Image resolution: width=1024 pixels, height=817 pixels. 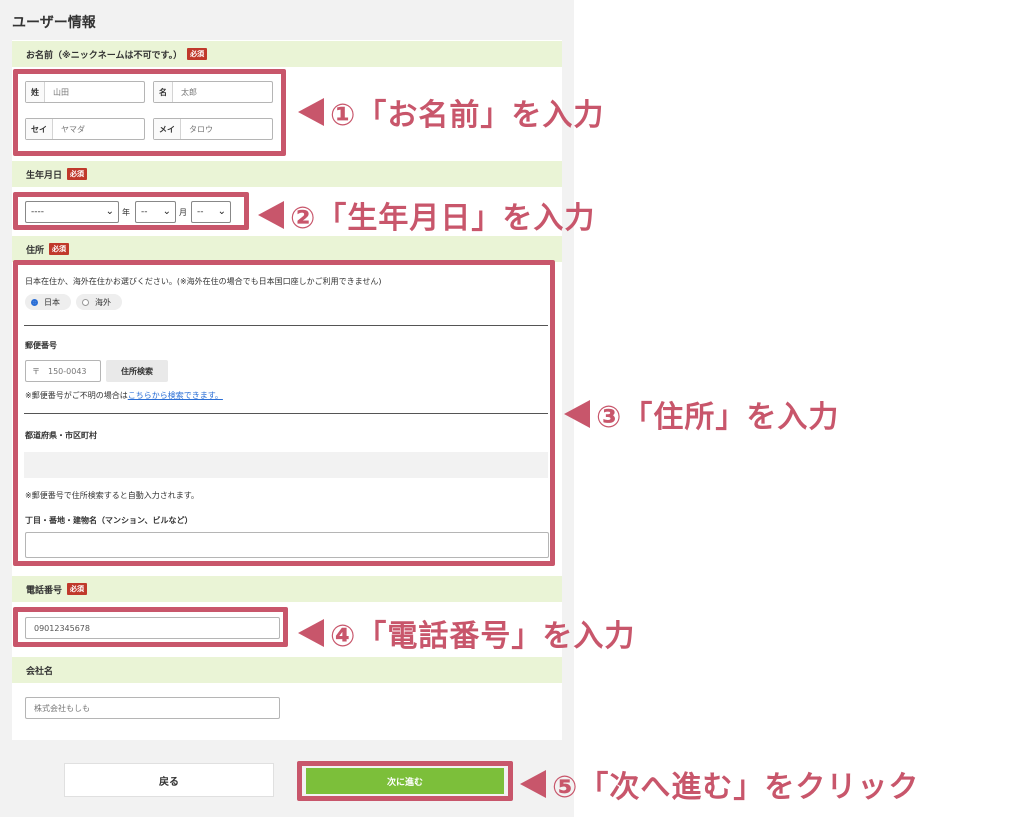 I want to click on annotation-phone-text: ④「電話番号」を入力, so click(x=483, y=636).